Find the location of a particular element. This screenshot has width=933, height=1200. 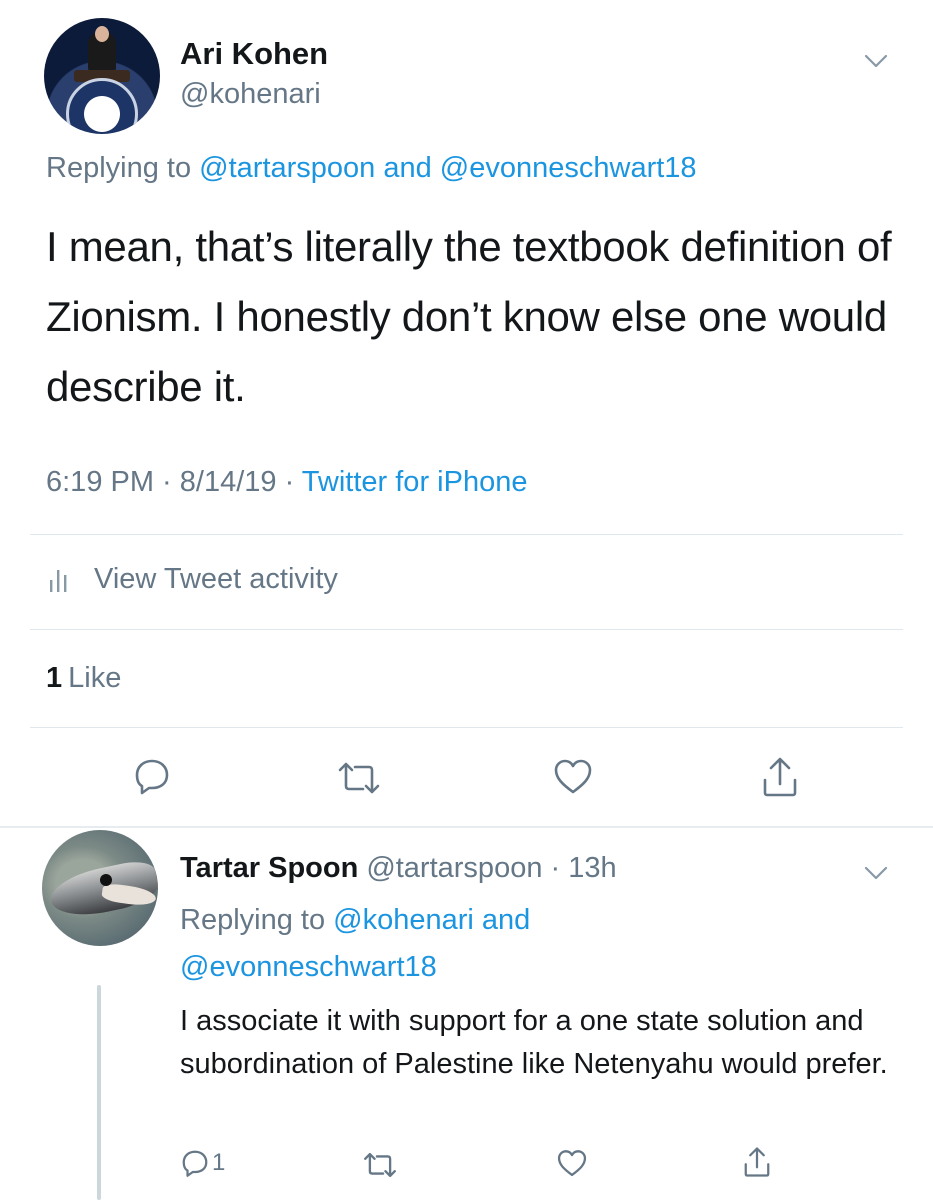

reply-tweet-share-button is located at coordinates (757, 1162).